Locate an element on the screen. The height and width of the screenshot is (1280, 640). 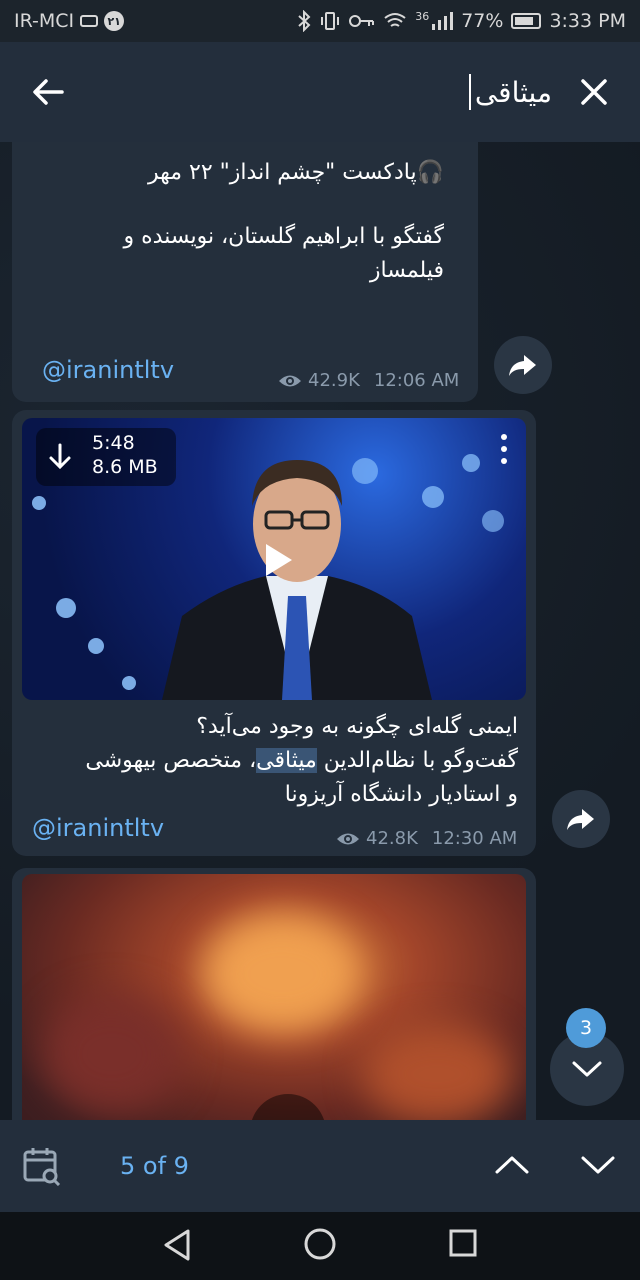
message-text-line: ایمنی گله‌ای چگونه به وجود می‌آید؟ is located at coordinates (357, 726).